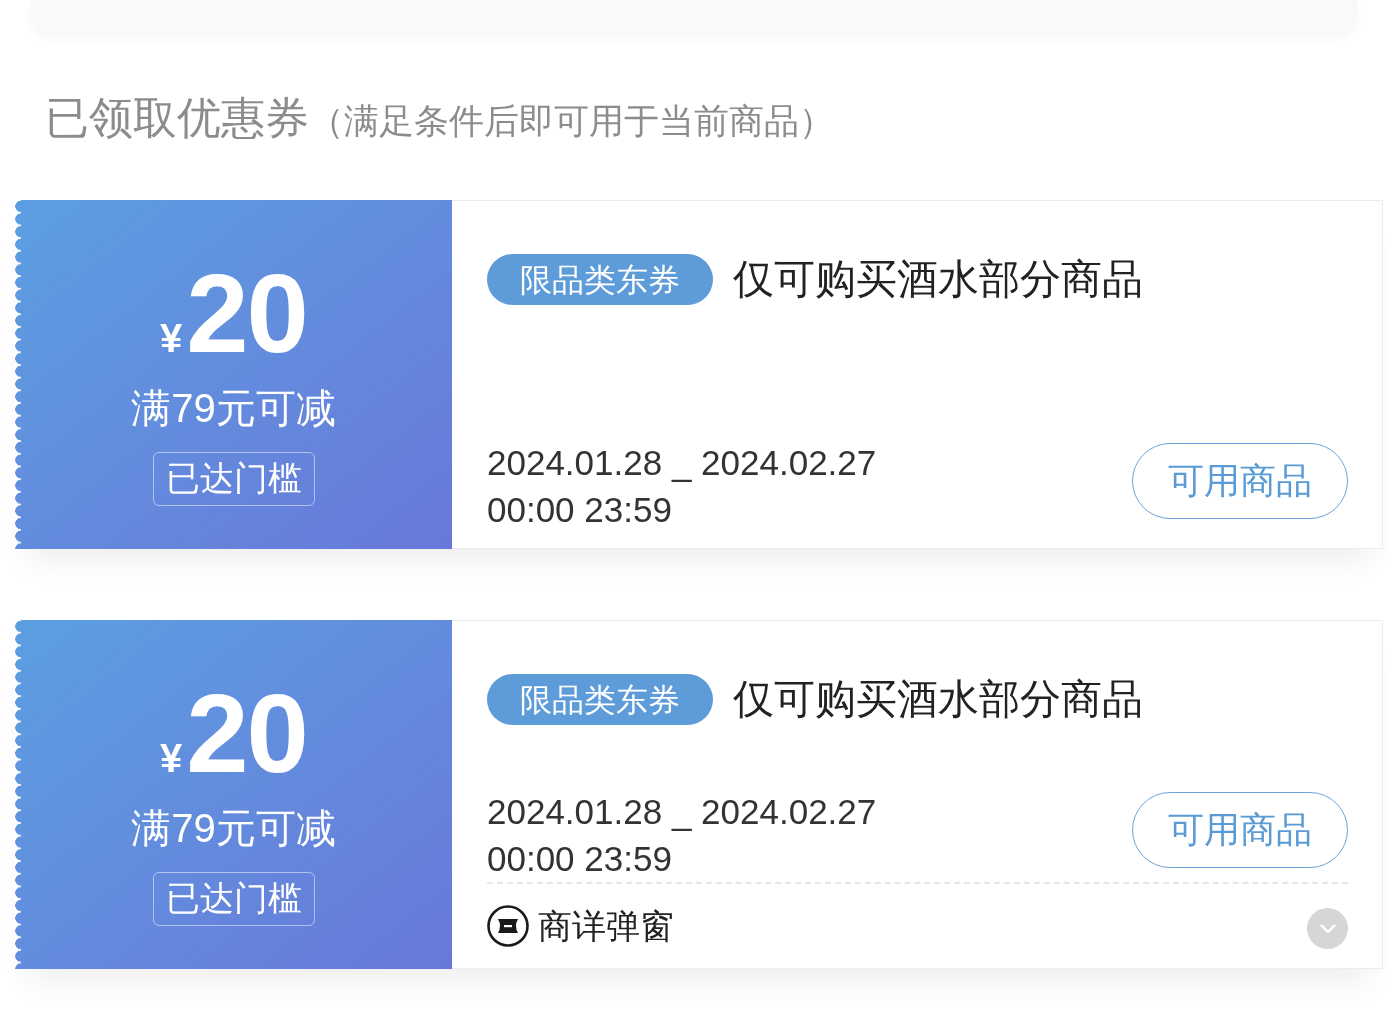 The height and width of the screenshot is (1026, 1387). Describe the element at coordinates (177, 118) in the screenshot. I see `section-title: 已领取优惠券` at that location.